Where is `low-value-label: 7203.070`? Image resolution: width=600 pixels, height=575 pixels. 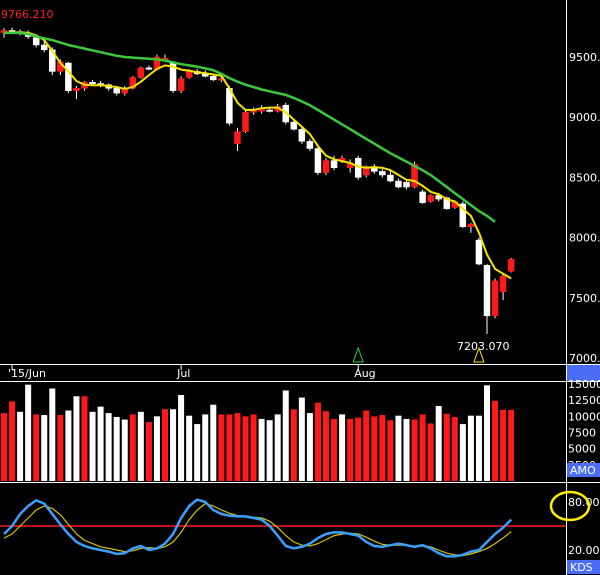 low-value-label: 7203.070 is located at coordinates (483, 346).